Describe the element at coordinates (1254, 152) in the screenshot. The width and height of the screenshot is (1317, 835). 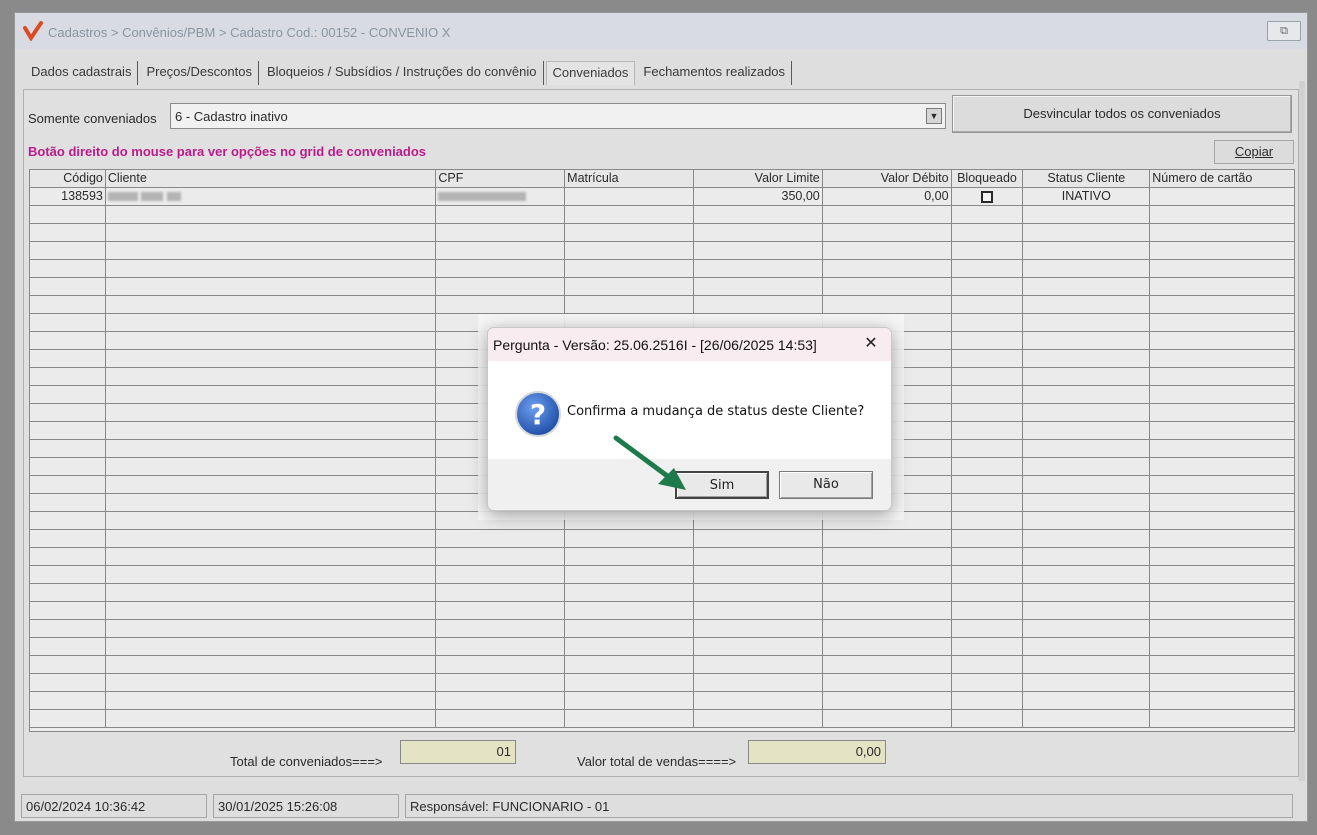
I see `copy-button: Copiar` at that location.